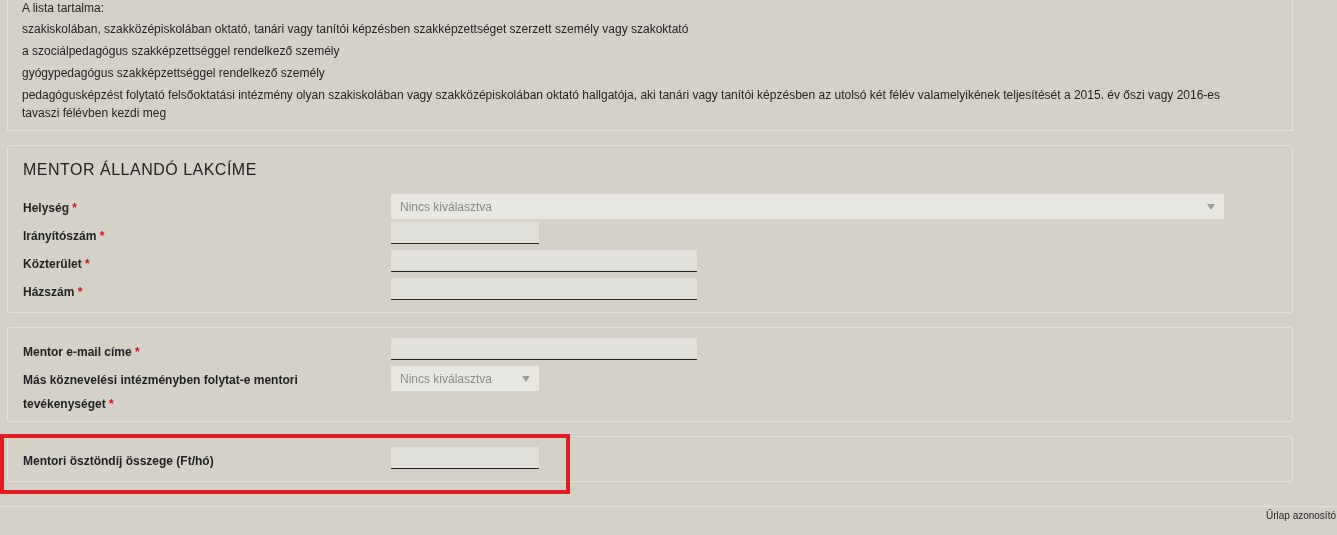 The height and width of the screenshot is (535, 1337). What do you see at coordinates (81, 352) in the screenshot?
I see `field-label: Mentor e-mail címe *` at bounding box center [81, 352].